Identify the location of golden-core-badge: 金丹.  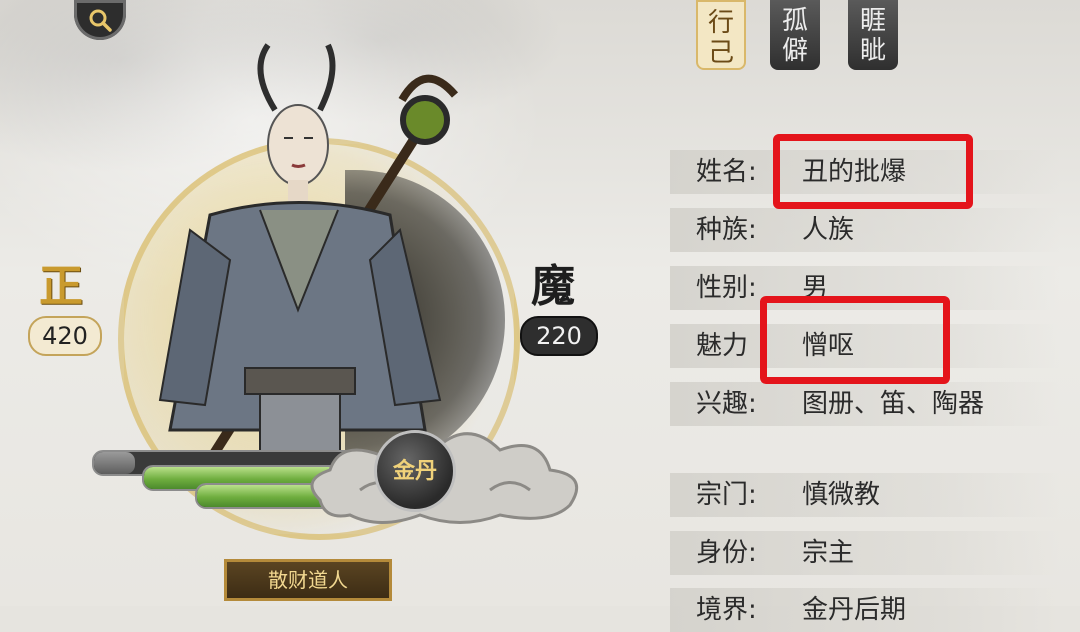
(415, 471).